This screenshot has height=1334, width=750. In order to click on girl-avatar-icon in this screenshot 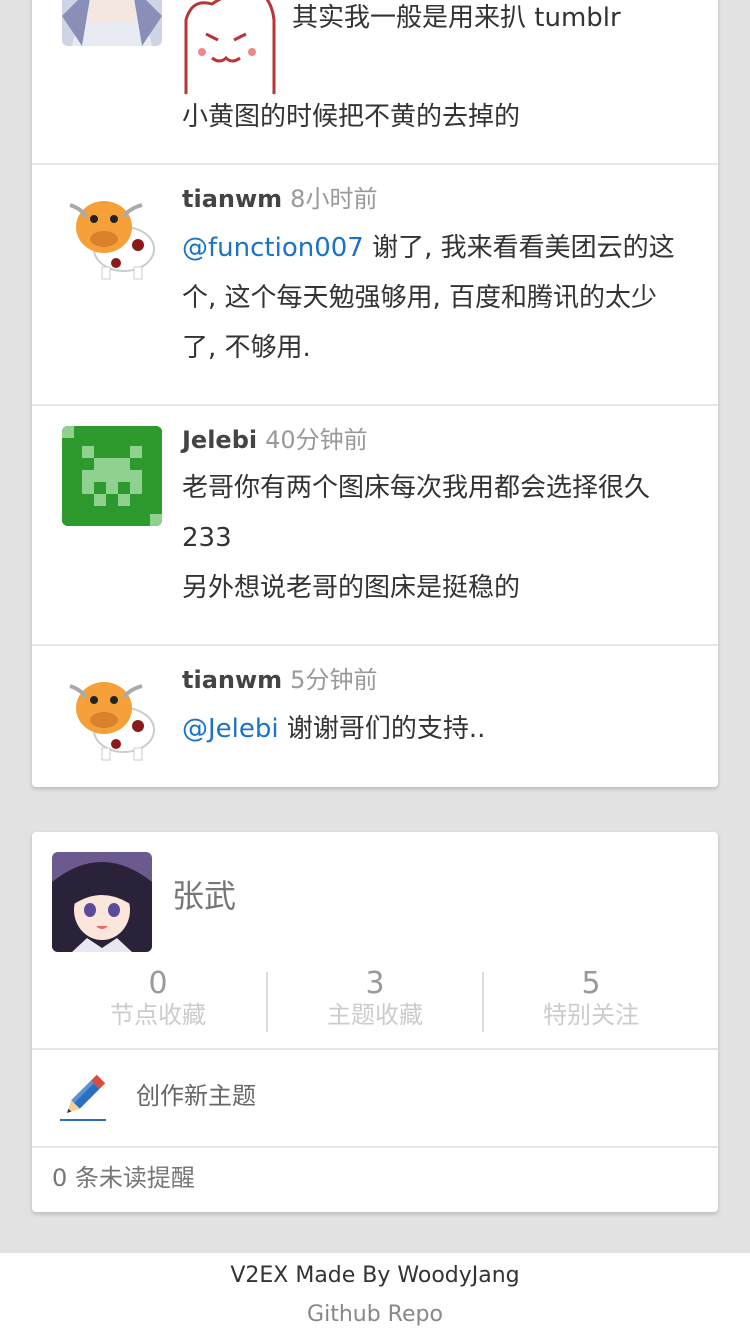, I will do `click(102, 902)`.